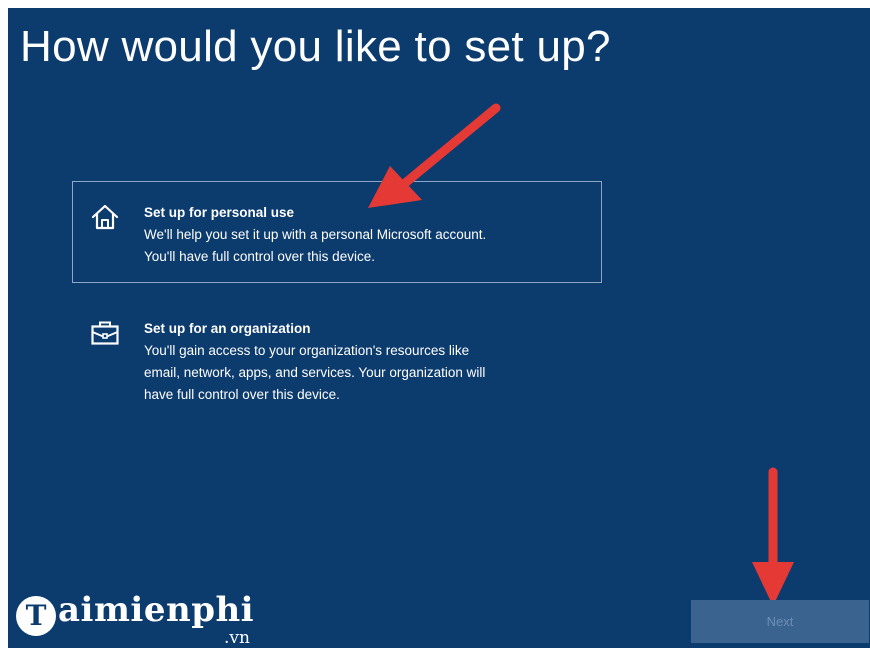 The height and width of the screenshot is (649, 870). What do you see at coordinates (156, 610) in the screenshot?
I see `logo-text: aimienphi` at bounding box center [156, 610].